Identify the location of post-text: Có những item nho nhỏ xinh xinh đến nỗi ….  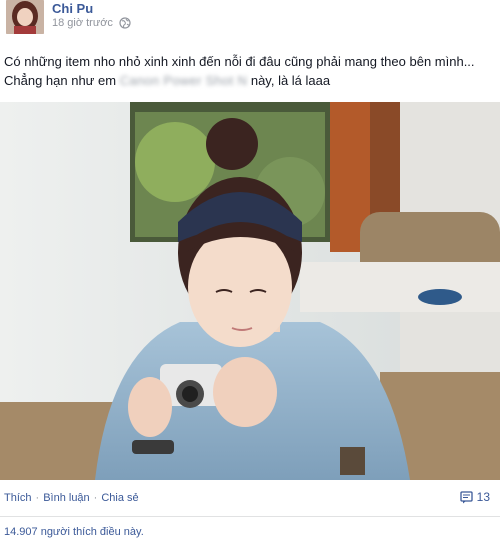
(250, 71).